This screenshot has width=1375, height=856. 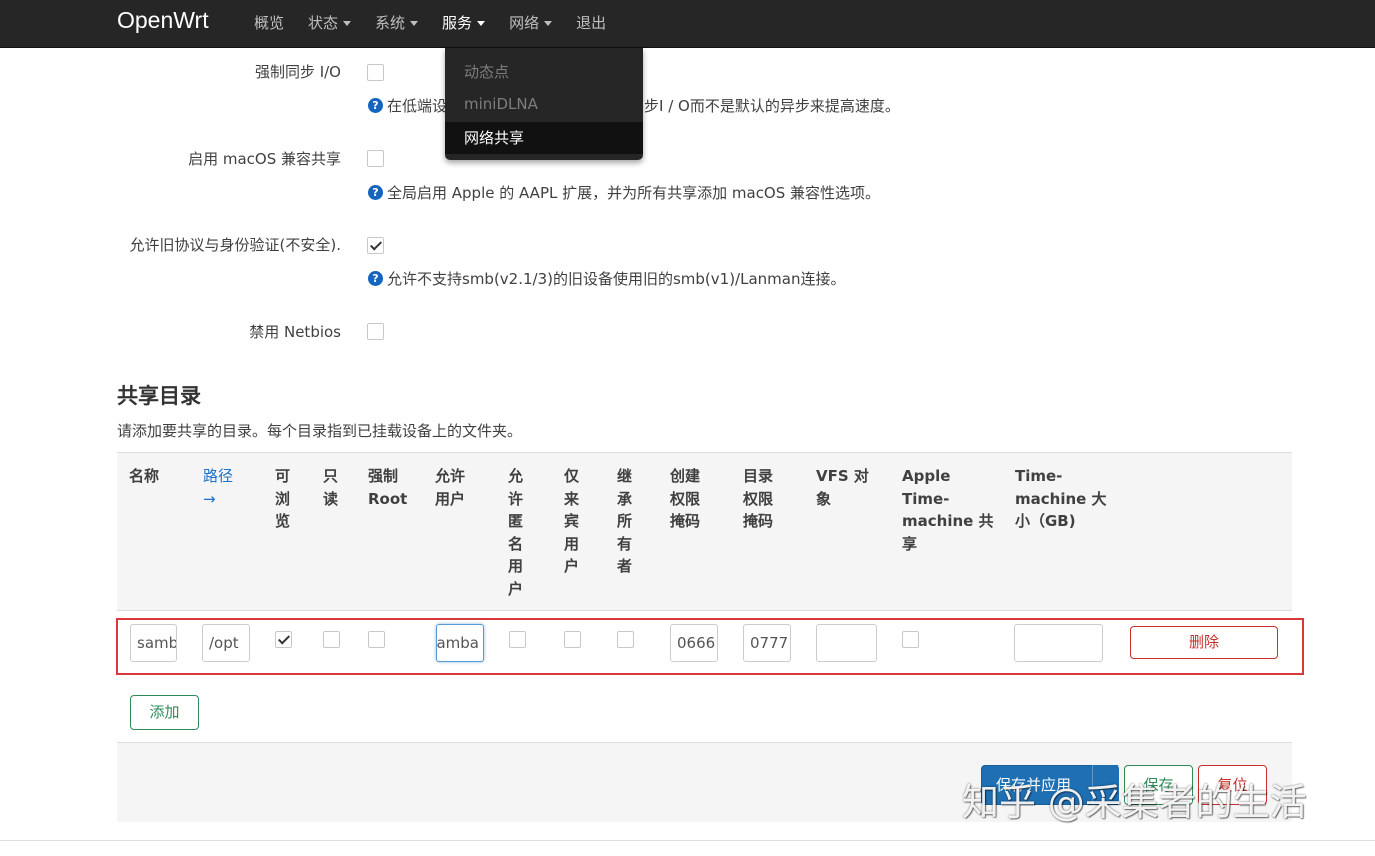 I want to click on inherit-owner-checkbox, so click(x=625, y=639).